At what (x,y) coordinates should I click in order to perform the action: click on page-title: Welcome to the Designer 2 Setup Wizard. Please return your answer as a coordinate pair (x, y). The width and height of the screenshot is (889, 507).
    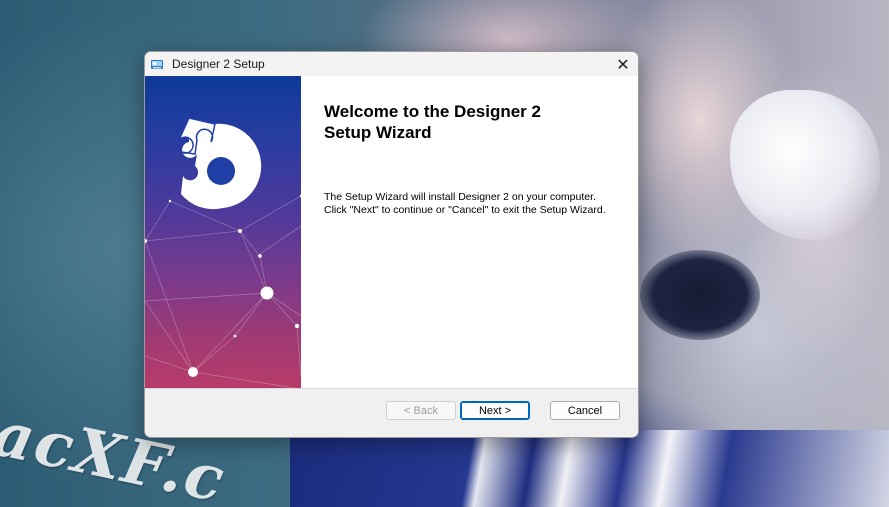
    Looking at the image, I should click on (464, 122).